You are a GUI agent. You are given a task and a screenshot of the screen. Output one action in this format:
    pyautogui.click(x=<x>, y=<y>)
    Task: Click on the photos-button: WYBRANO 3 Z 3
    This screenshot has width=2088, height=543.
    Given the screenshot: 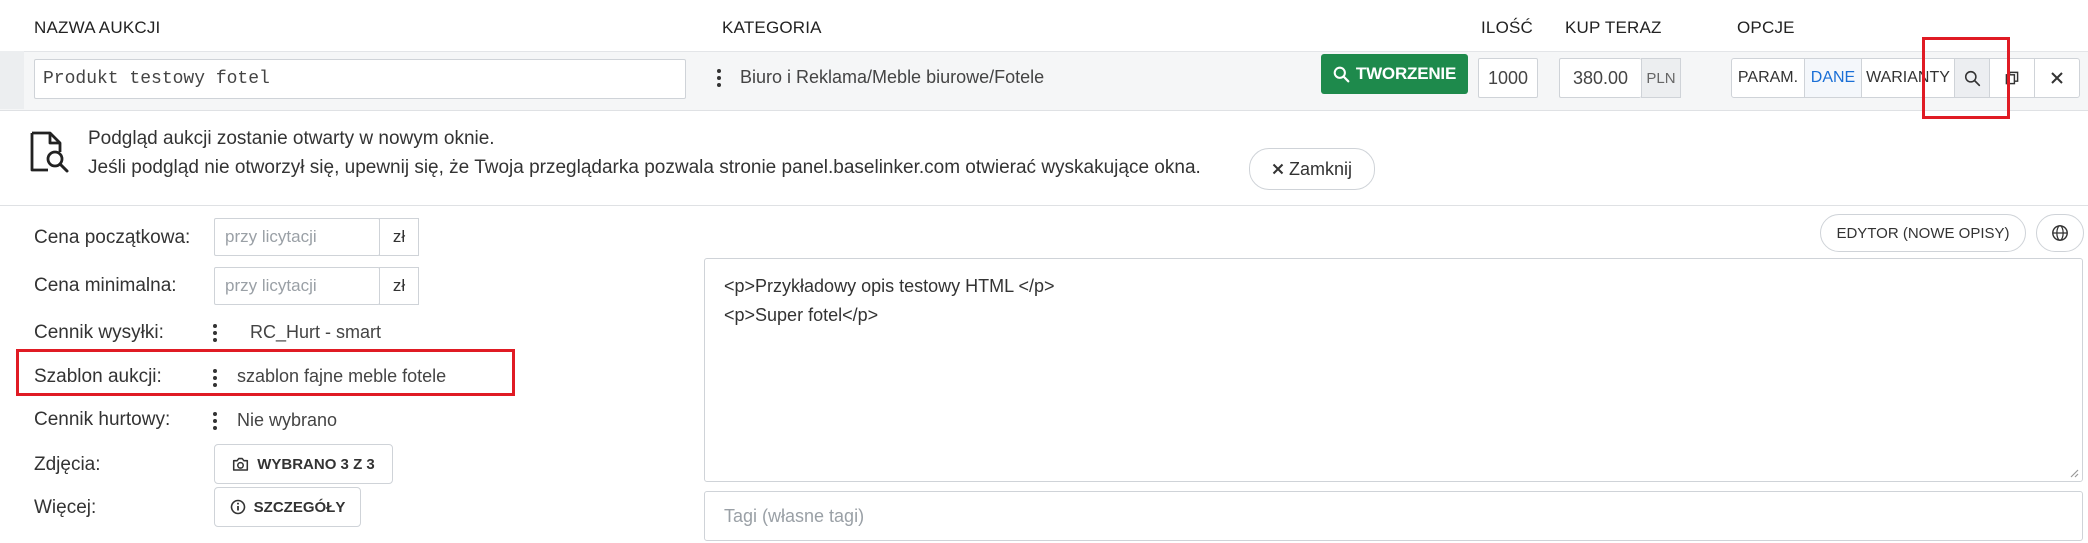 What is the action you would take?
    pyautogui.click(x=303, y=464)
    